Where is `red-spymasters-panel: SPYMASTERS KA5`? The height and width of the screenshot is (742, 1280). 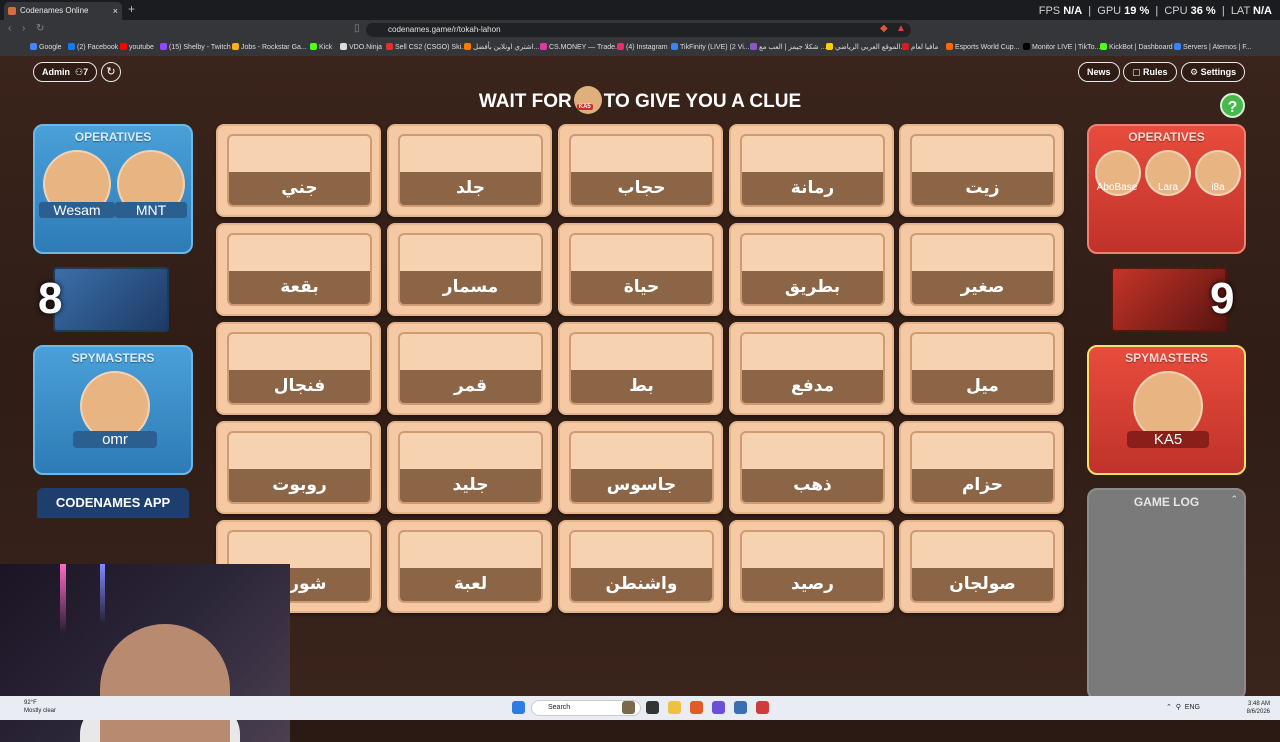
red-spymasters-panel: SPYMASTERS KA5 is located at coordinates (1166, 410).